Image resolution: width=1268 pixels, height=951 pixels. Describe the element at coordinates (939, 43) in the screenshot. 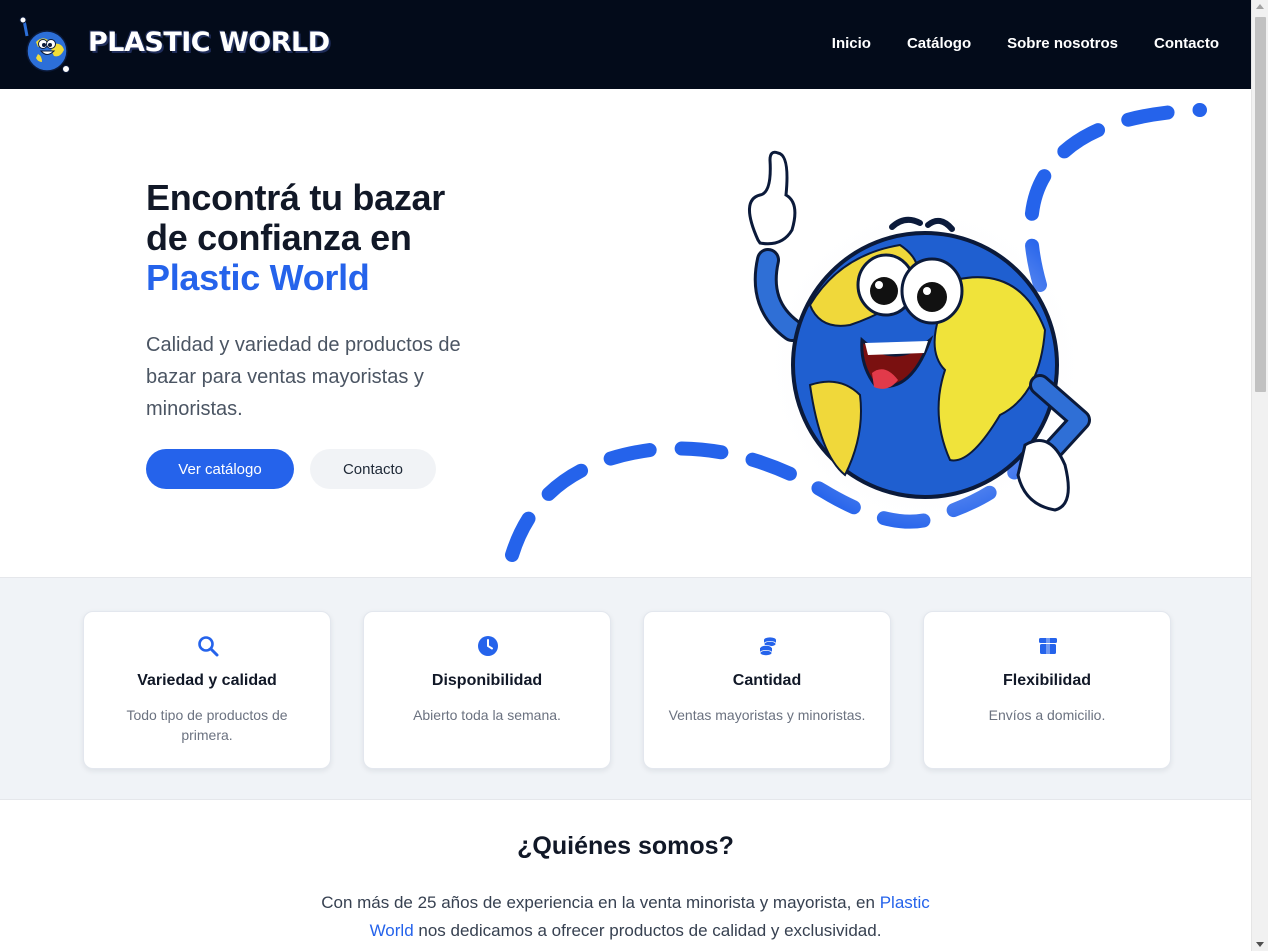

I see `nav-catalogo: Catálogo` at that location.